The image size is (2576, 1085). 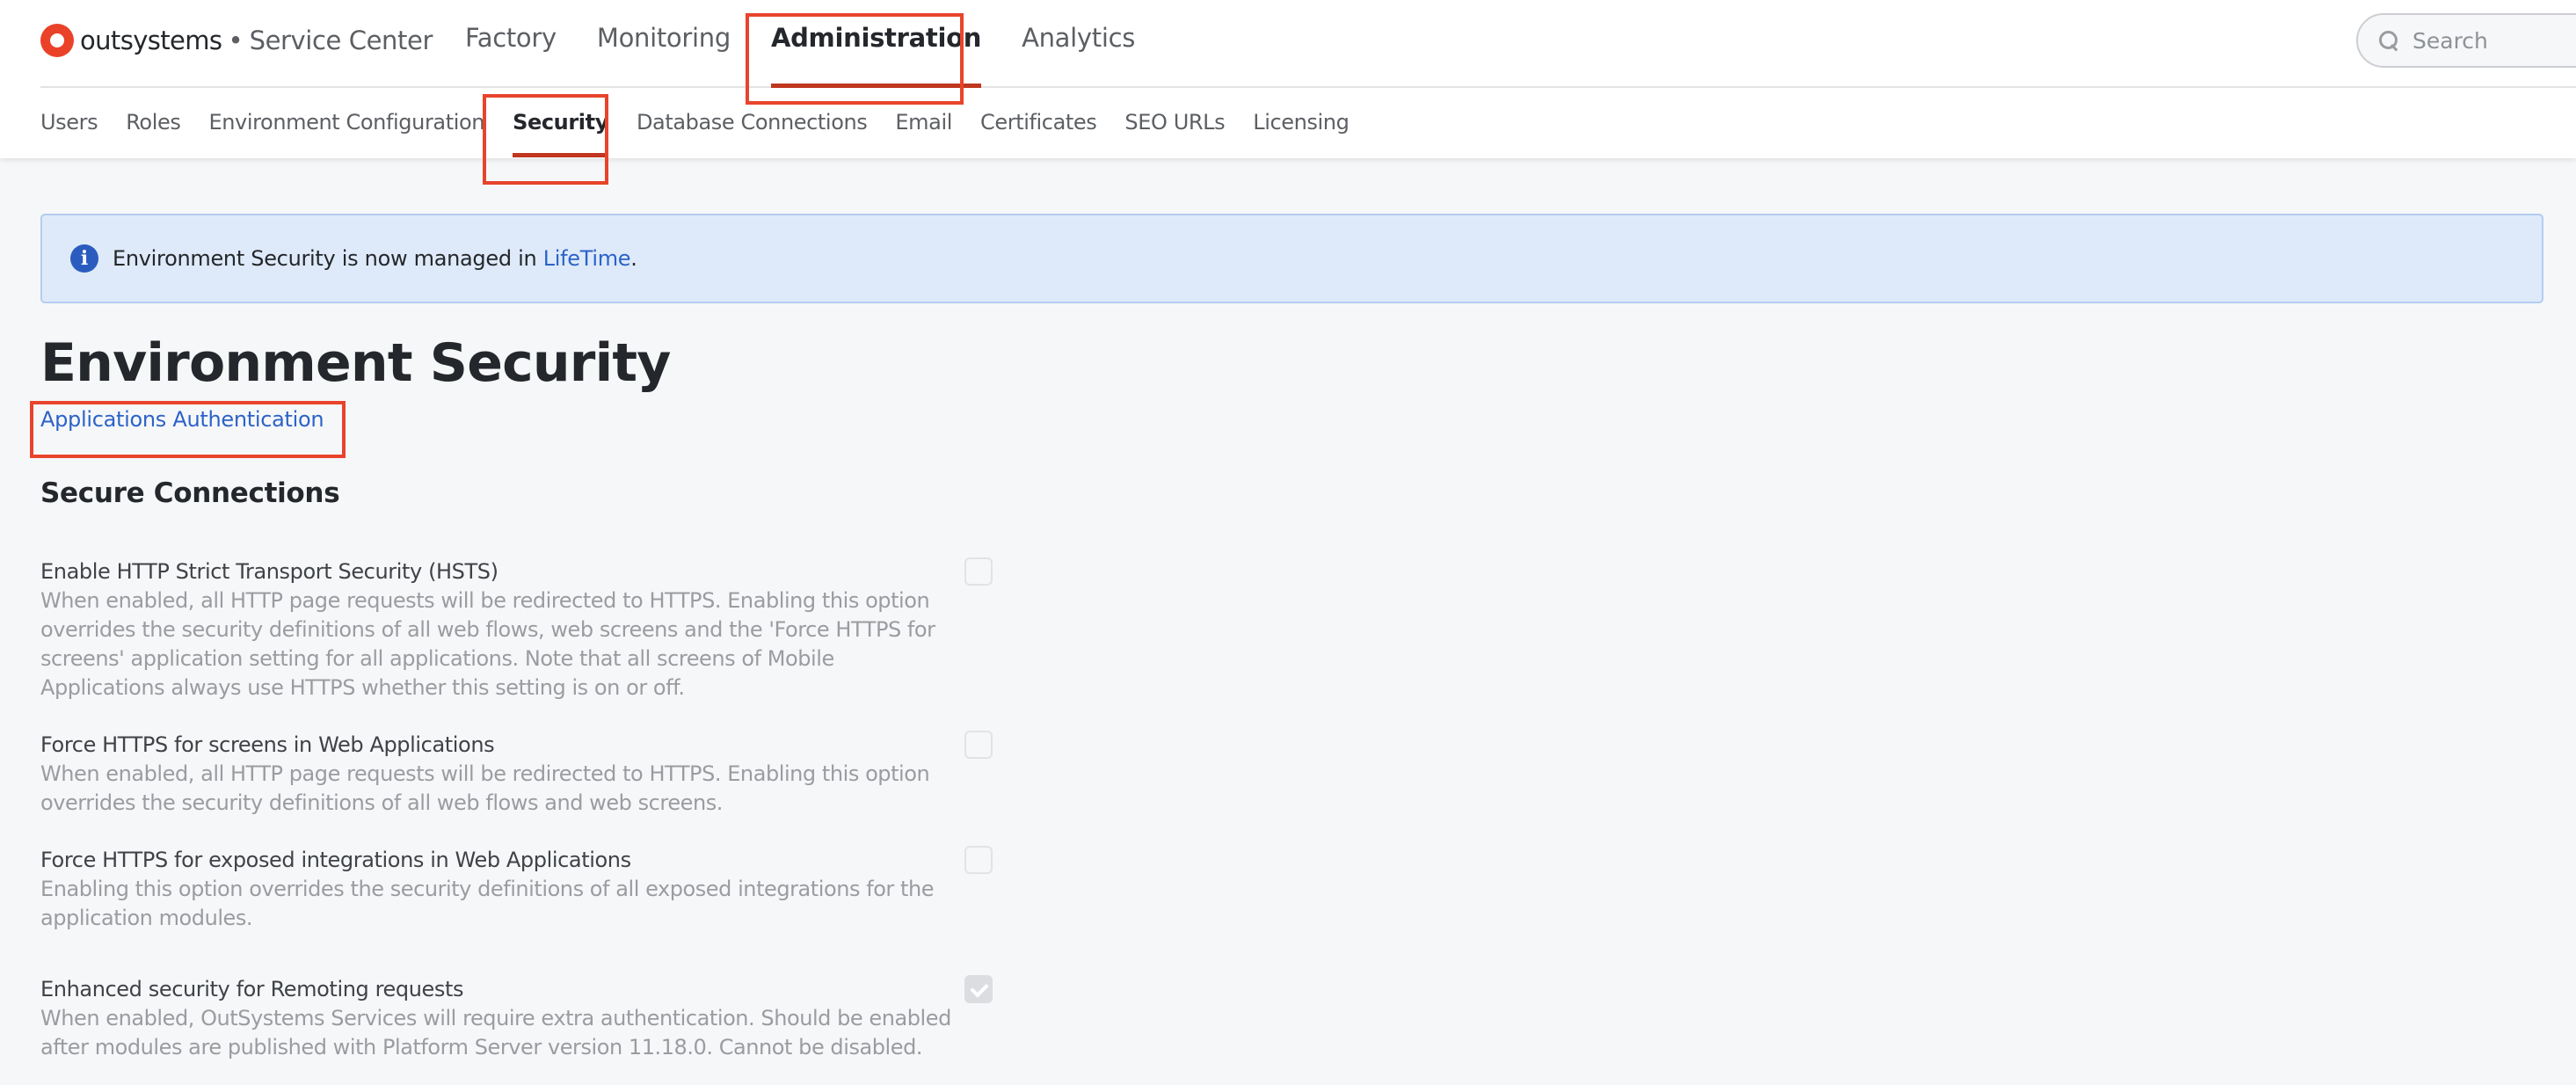 What do you see at coordinates (560, 133) in the screenshot?
I see `sub-nav-security: Security` at bounding box center [560, 133].